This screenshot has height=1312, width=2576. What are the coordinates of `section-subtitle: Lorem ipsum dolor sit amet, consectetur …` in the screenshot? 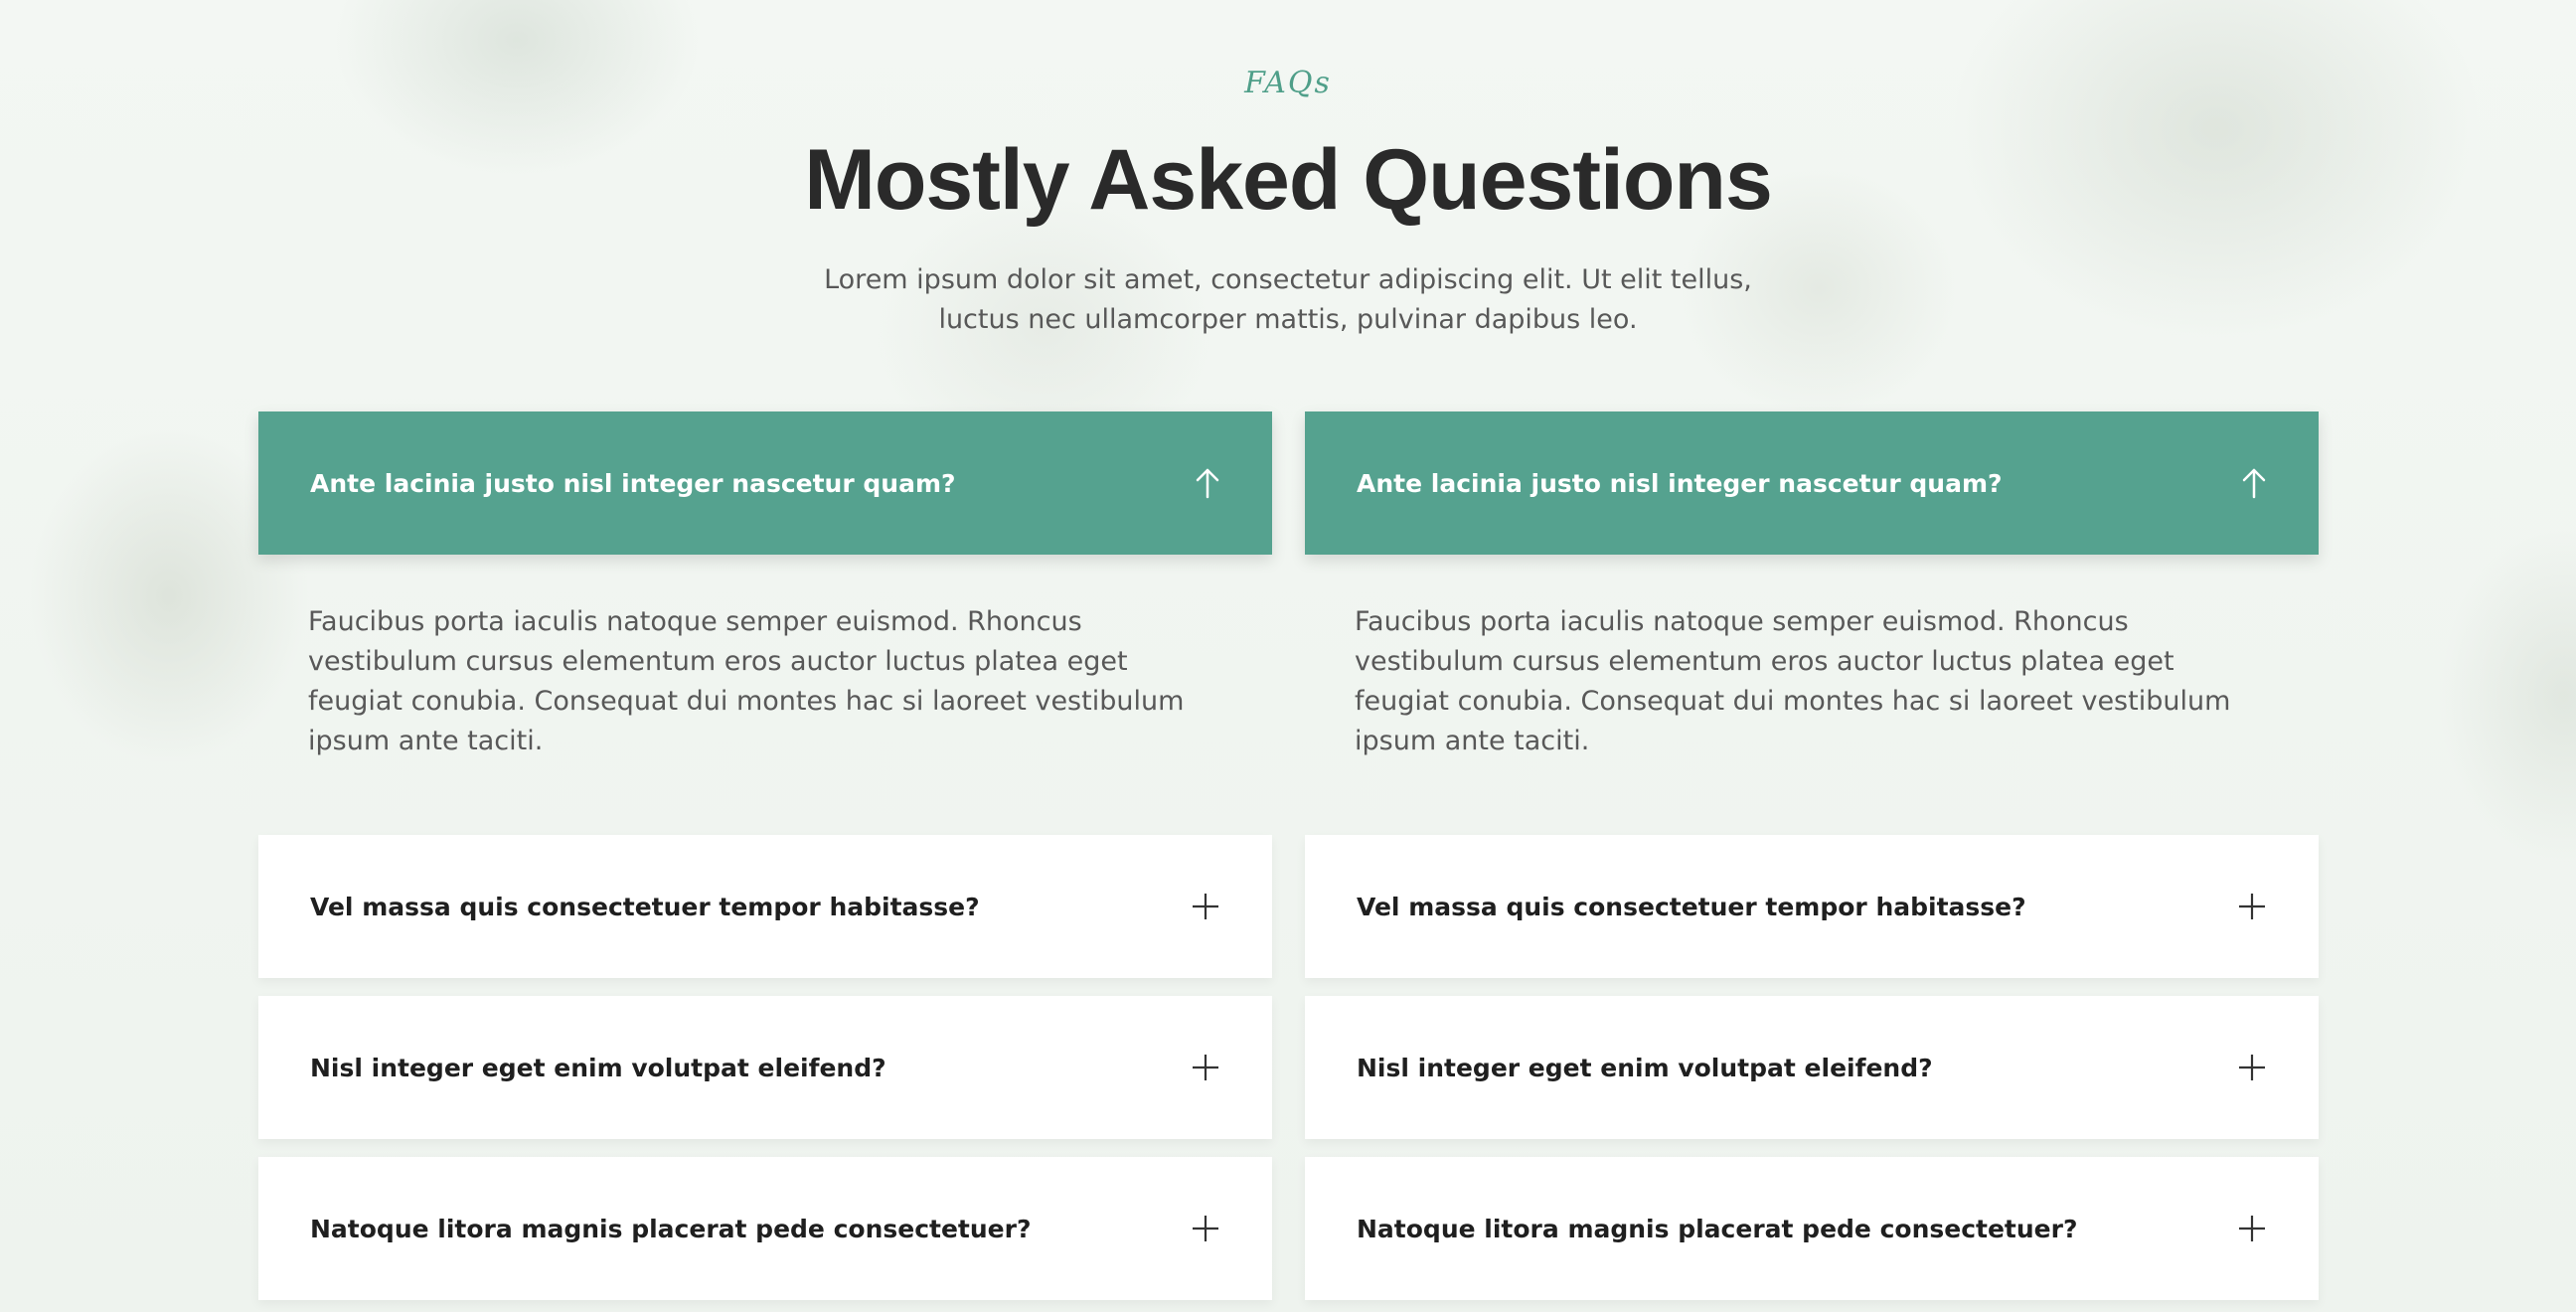 It's located at (1288, 299).